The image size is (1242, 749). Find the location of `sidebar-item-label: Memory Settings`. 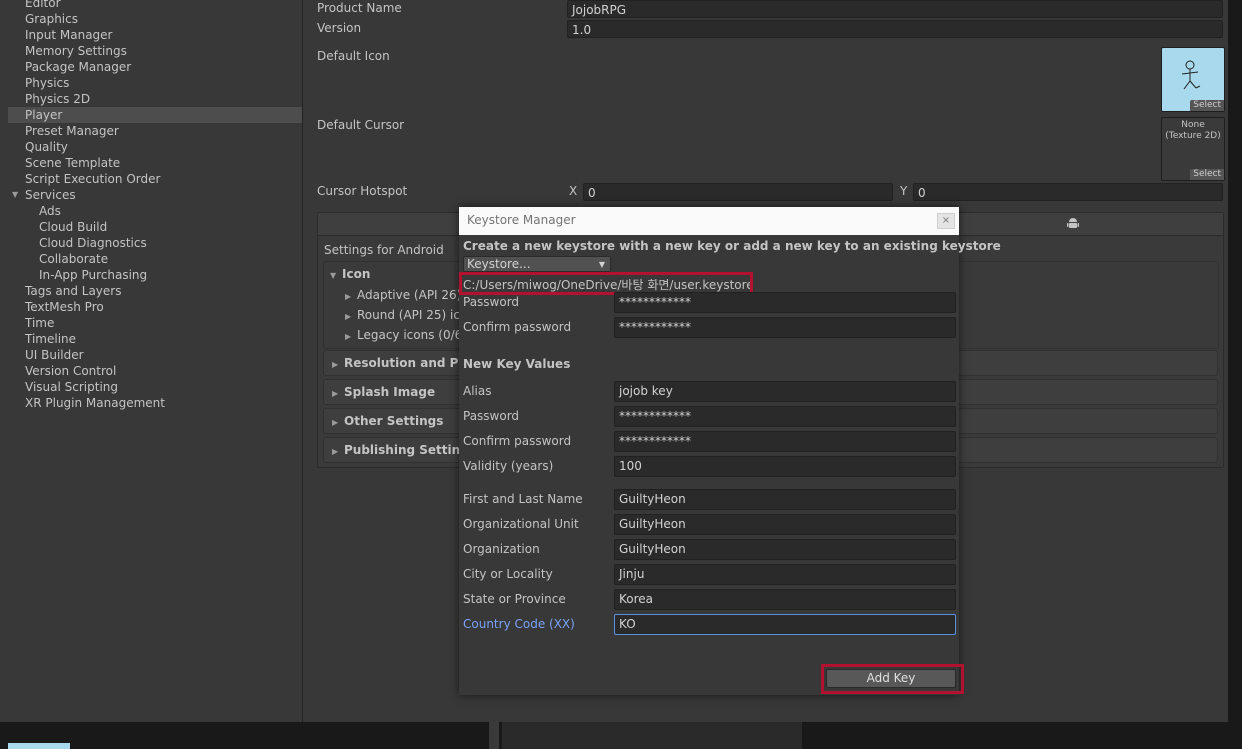

sidebar-item-label: Memory Settings is located at coordinates (76, 51).